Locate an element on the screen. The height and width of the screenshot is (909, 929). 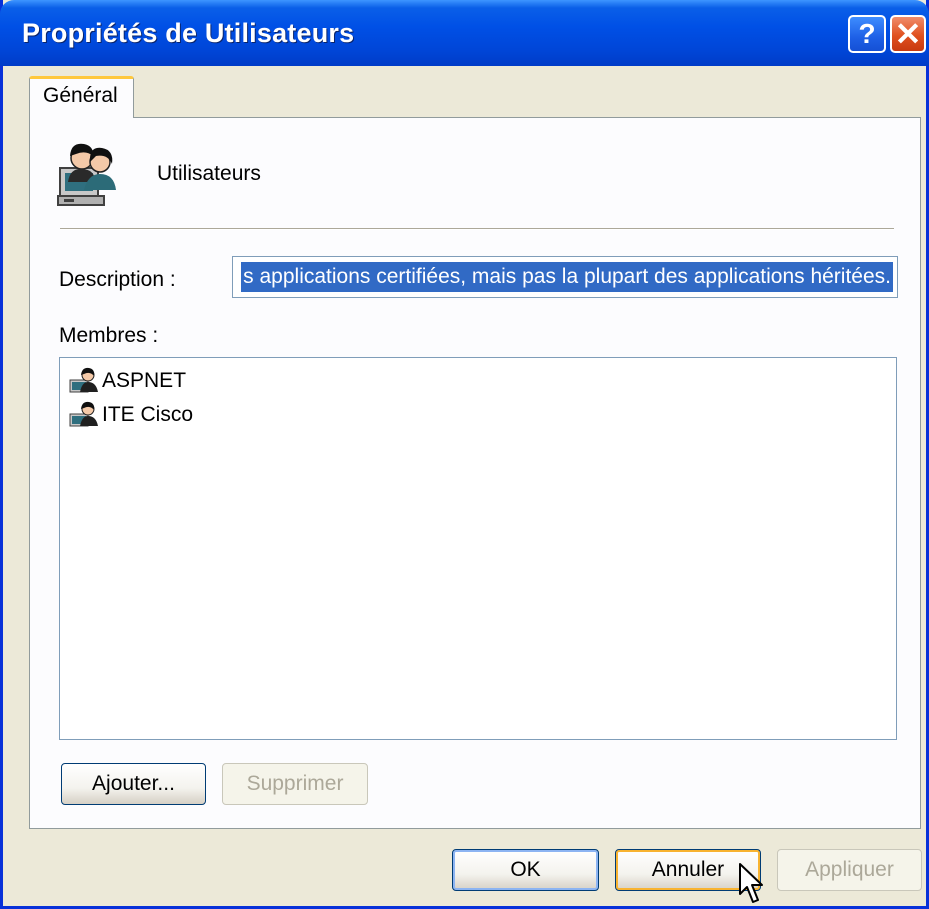
help-button: ? is located at coordinates (867, 34).